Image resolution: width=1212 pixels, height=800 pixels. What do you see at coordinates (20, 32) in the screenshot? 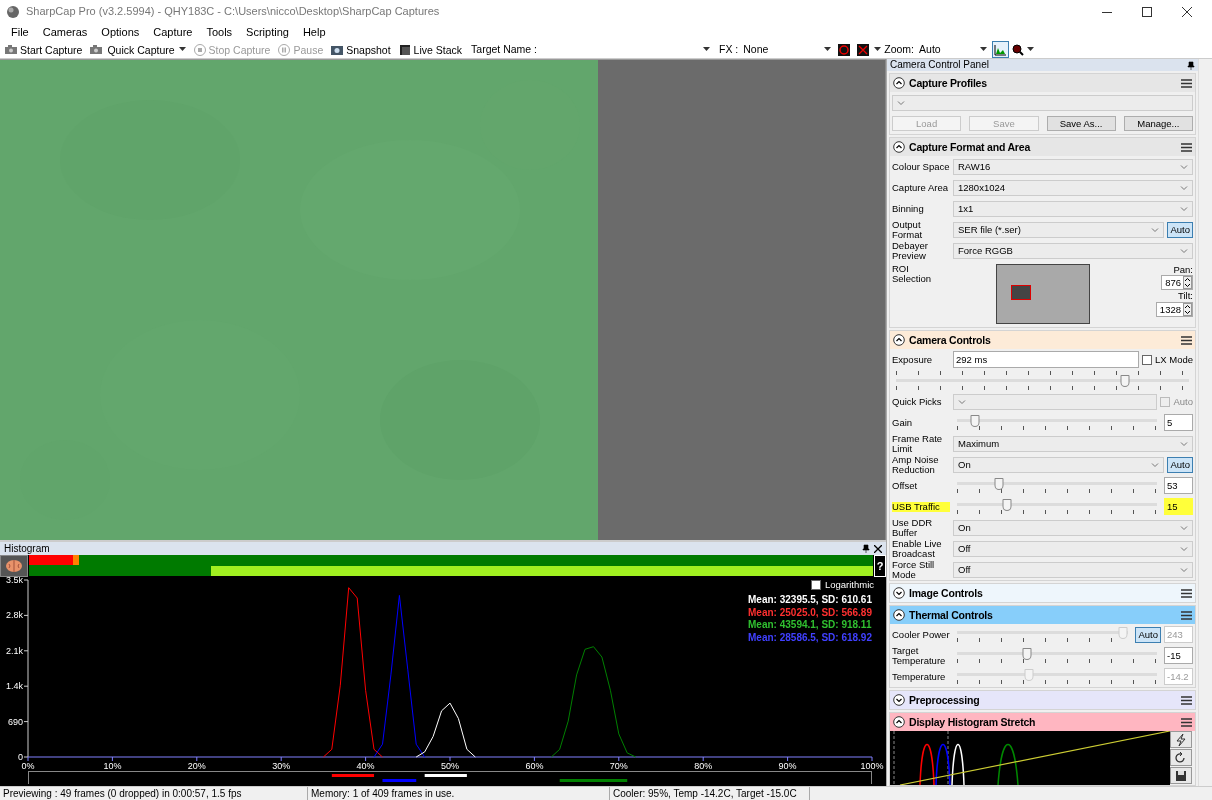
I see `menu-item: File` at bounding box center [20, 32].